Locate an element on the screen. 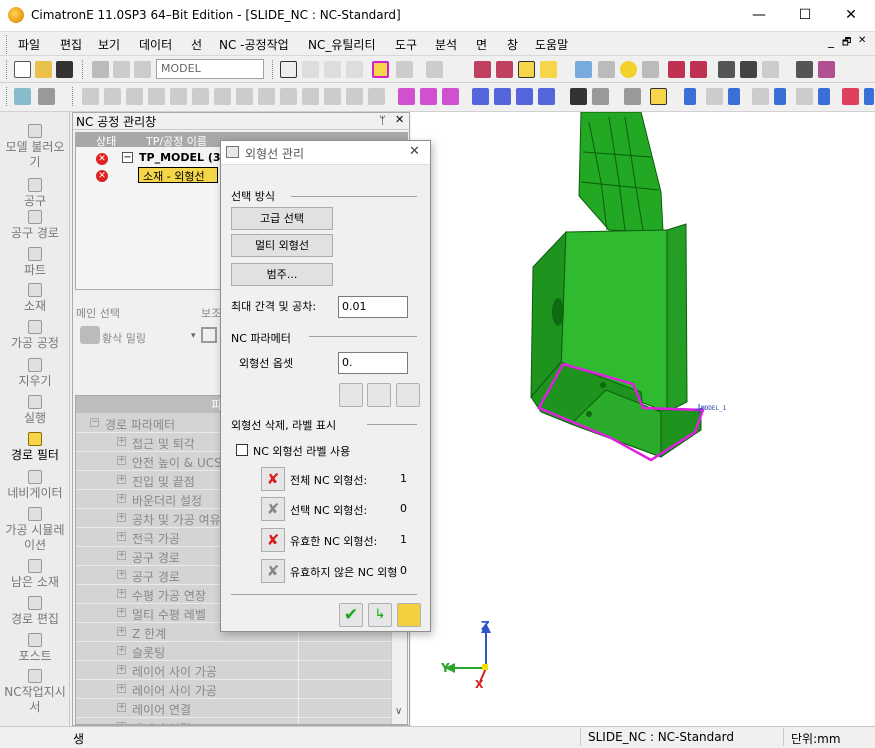 Image resolution: width=875 pixels, height=748 pixels. tree-collapse-toggle: − is located at coordinates (127, 157).